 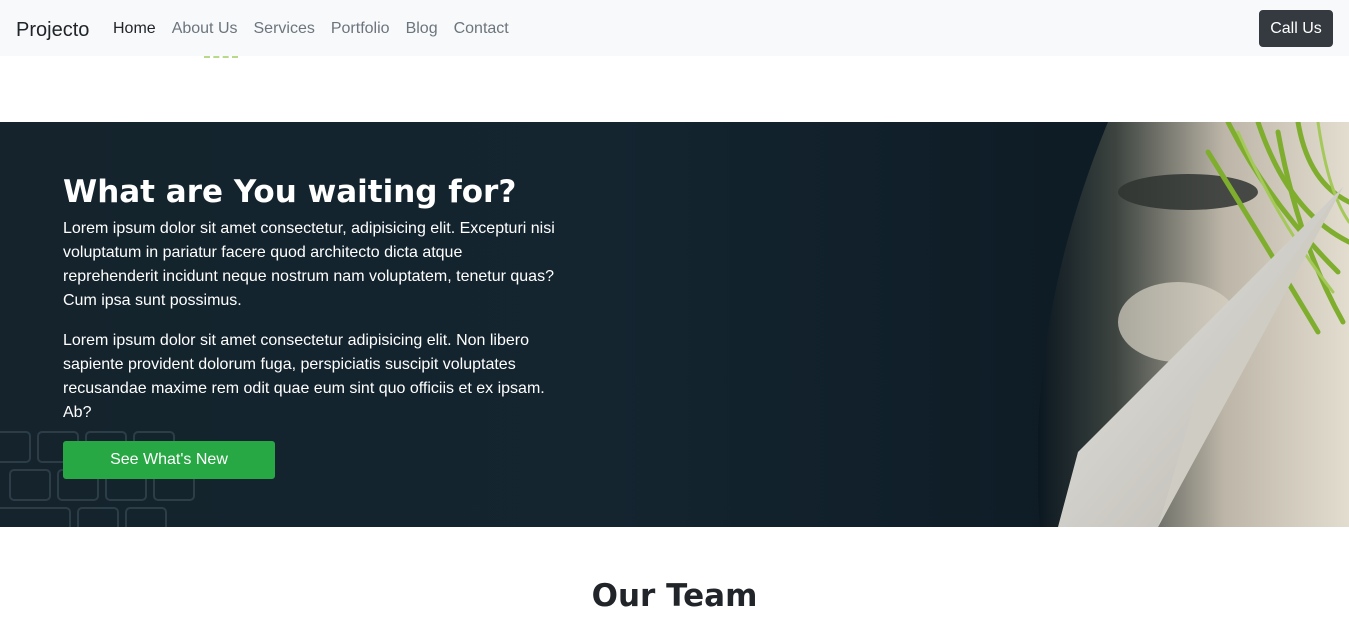 I want to click on team-section-title: Our Team, so click(x=674, y=596).